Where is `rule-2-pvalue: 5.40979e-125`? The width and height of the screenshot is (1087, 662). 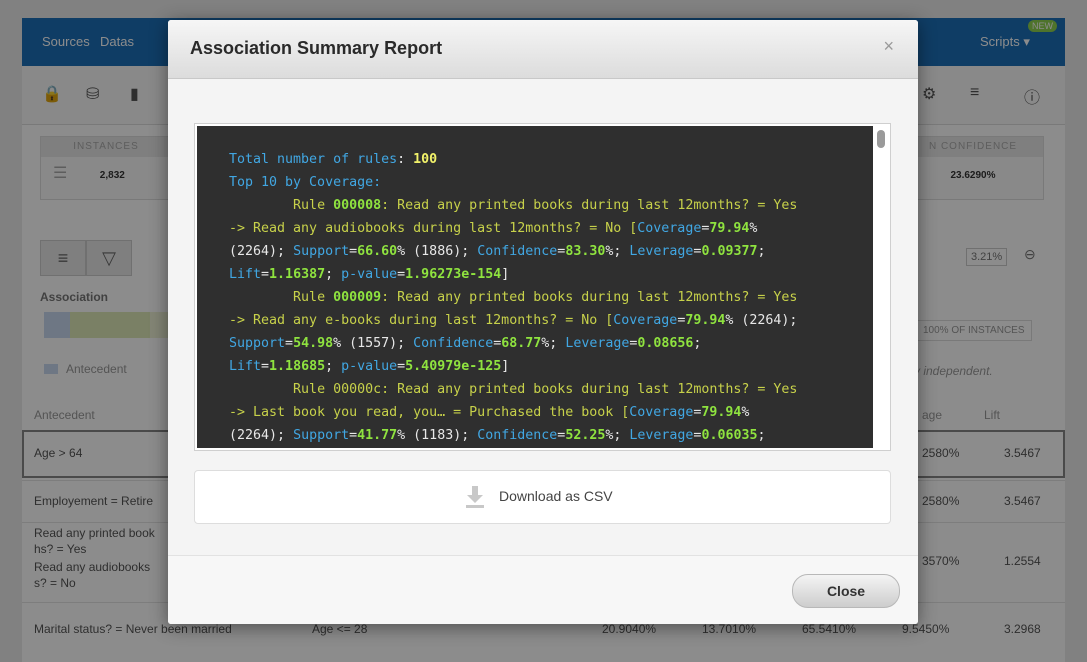
rule-2-pvalue: 5.40979e-125 is located at coordinates (453, 366).